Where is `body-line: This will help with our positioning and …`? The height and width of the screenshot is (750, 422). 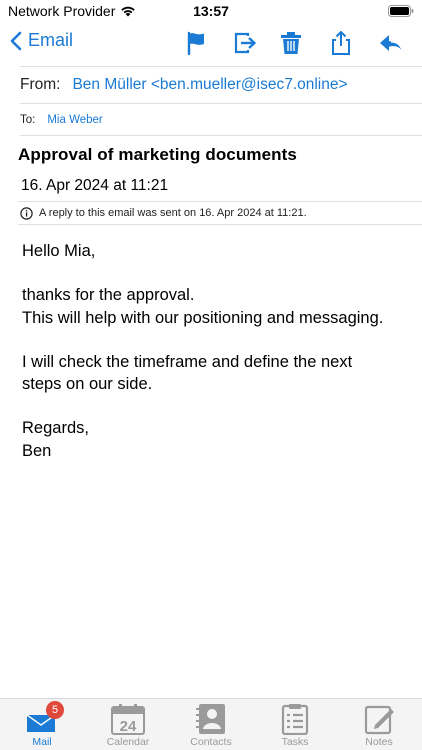 body-line: This will help with our positioning and … is located at coordinates (203, 317).